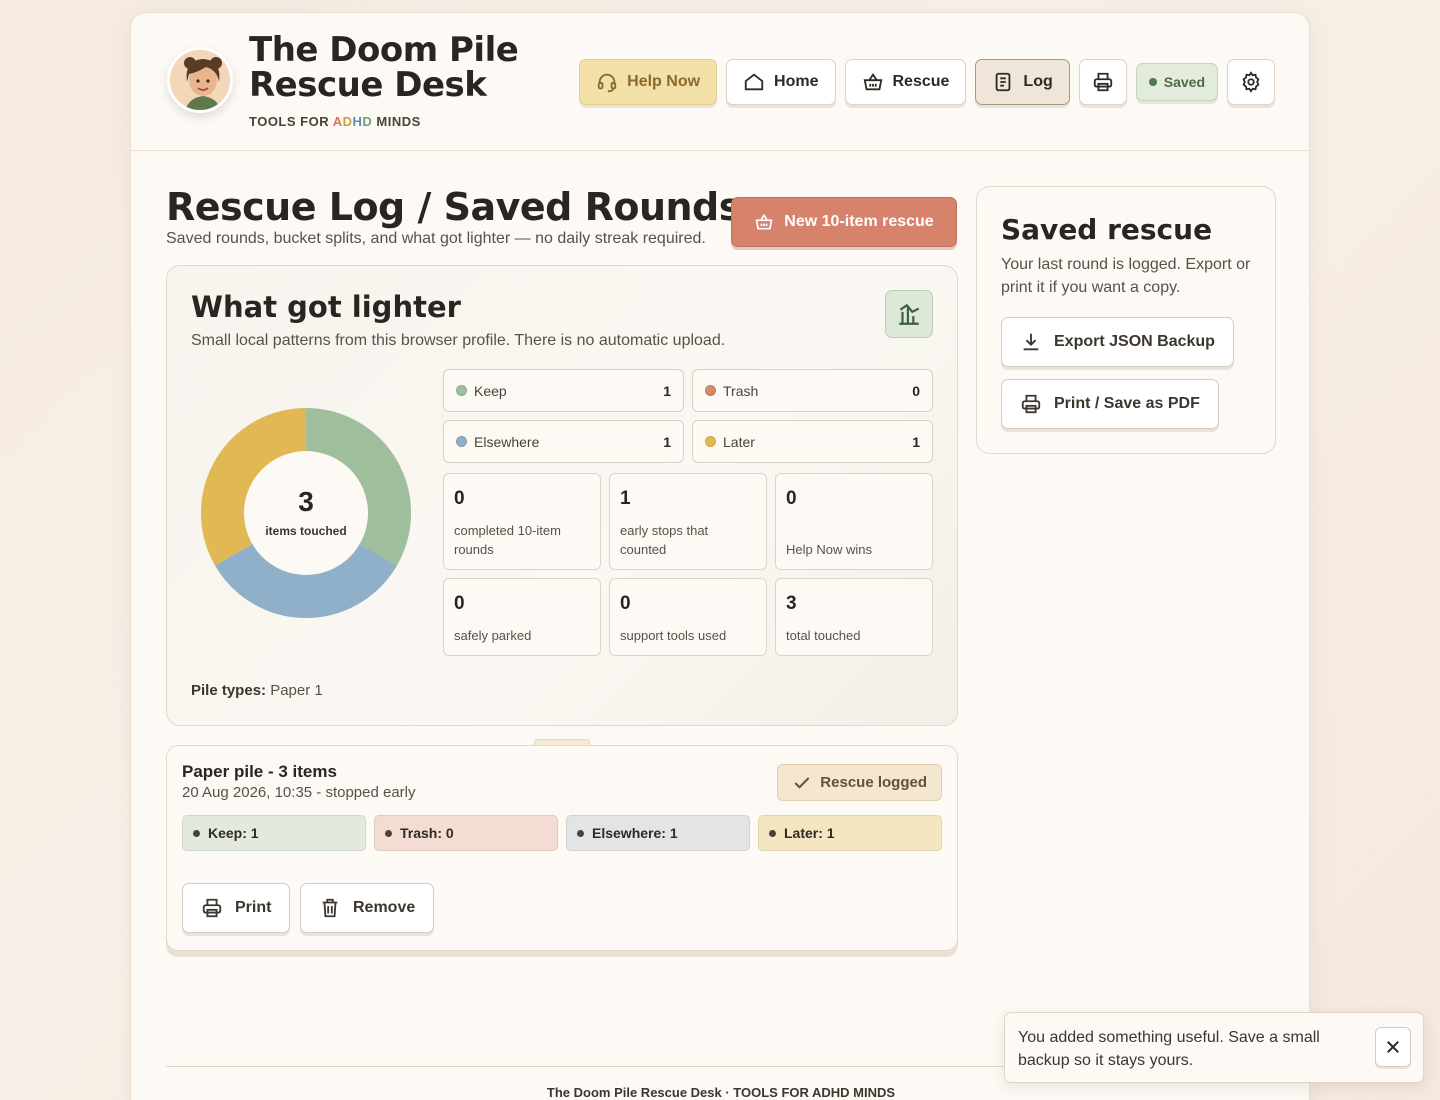 The image size is (1440, 1100). What do you see at coordinates (1393, 1047) in the screenshot?
I see `toast-close-button` at bounding box center [1393, 1047].